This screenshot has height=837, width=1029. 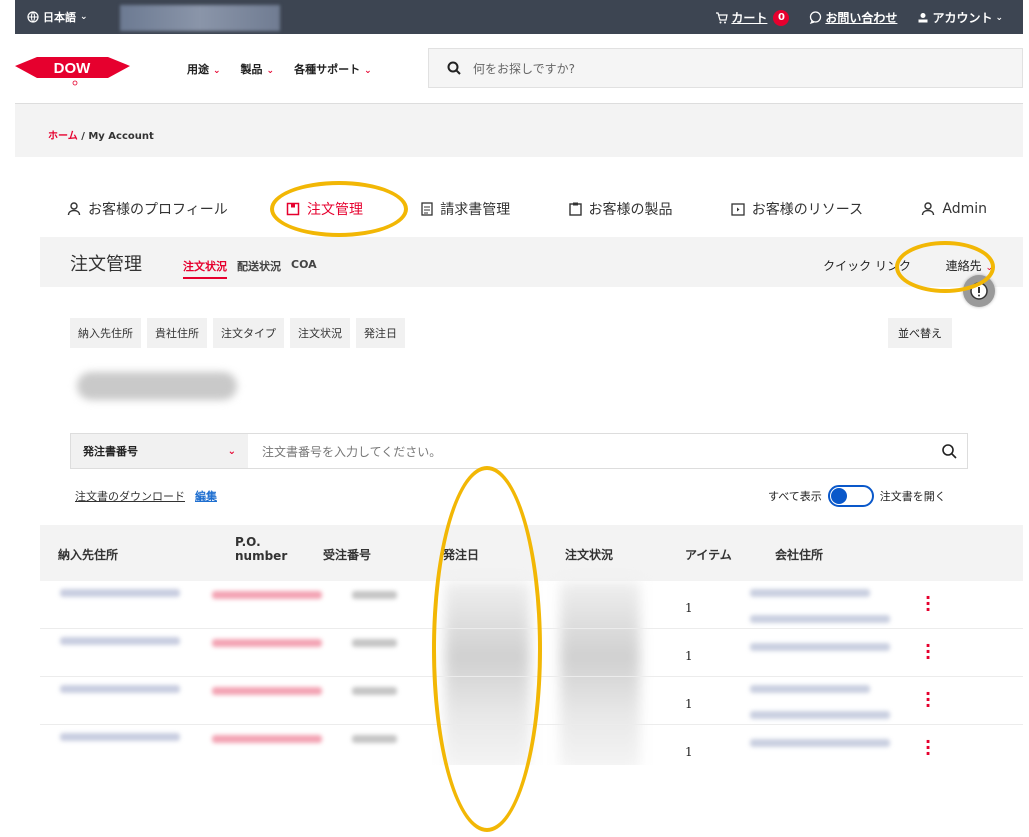 I want to click on blurred-selection, so click(x=167, y=387).